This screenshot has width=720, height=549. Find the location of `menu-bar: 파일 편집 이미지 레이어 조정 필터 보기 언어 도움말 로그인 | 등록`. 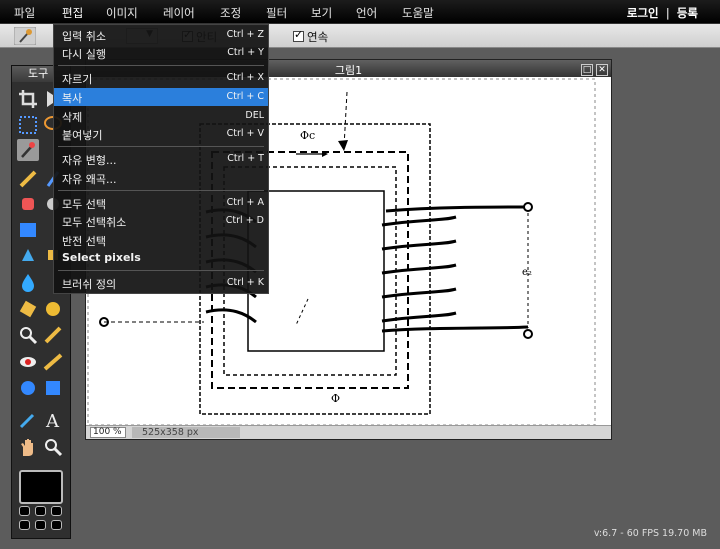

menu-bar: 파일 편집 이미지 레이어 조정 필터 보기 언어 도움말 로그인 | 등록 is located at coordinates (360, 12).